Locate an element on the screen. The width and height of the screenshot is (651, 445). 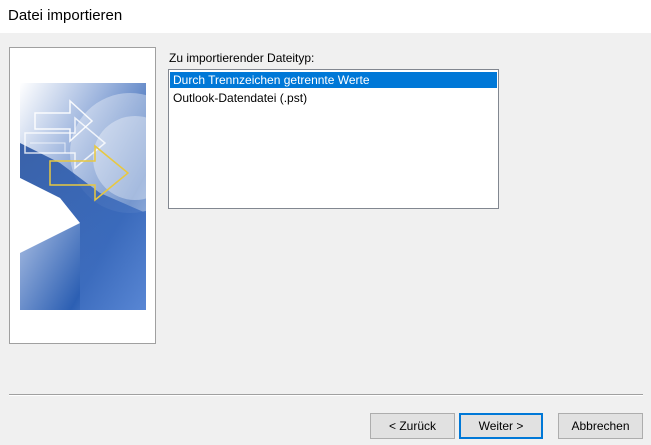
list-item-csv: Durch Trennzeichen getrennte Werte is located at coordinates (333, 80).